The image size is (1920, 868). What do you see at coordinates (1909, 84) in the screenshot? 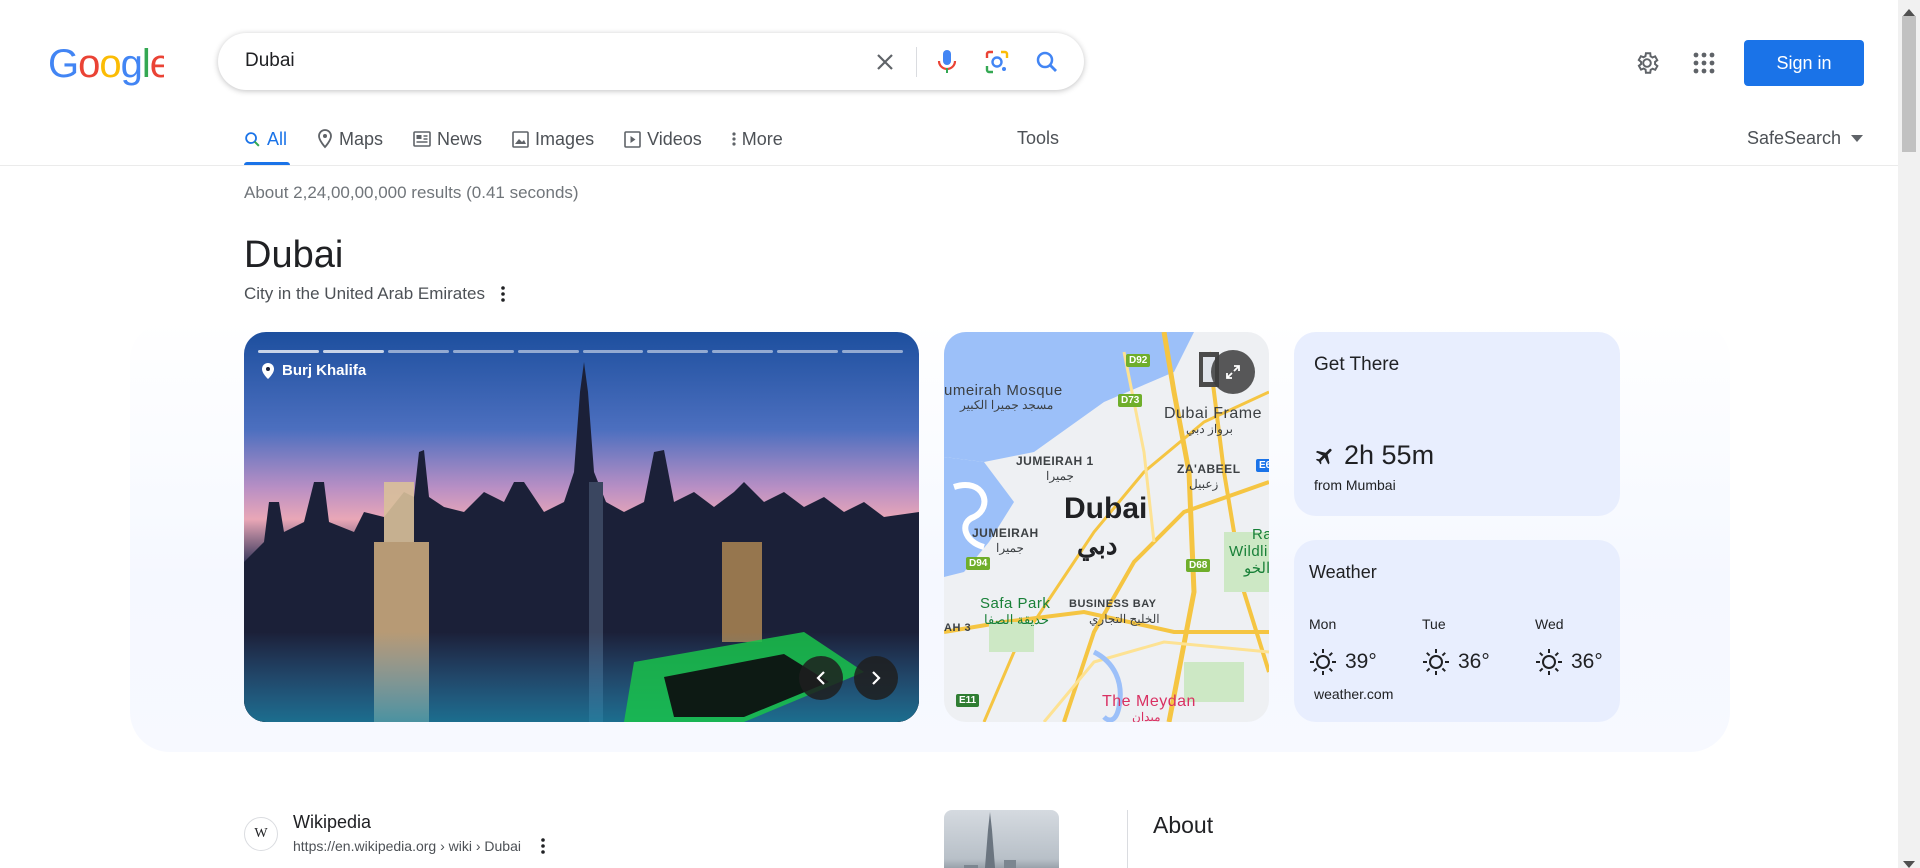
I see `scrollbar-thumb` at bounding box center [1909, 84].